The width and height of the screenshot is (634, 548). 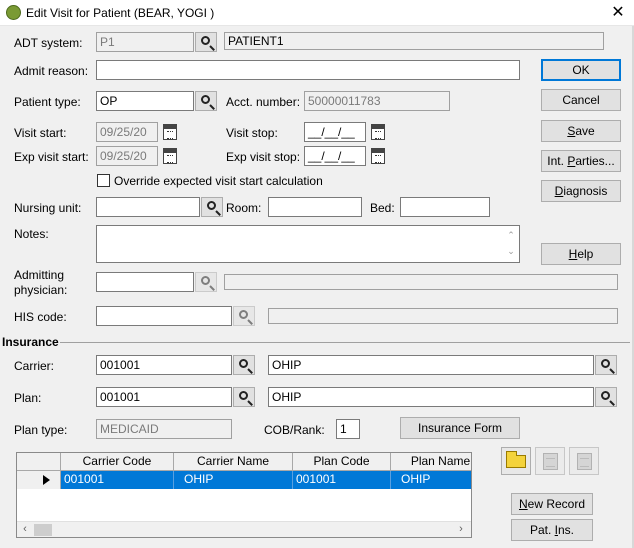 I want to click on cob-rank-input: 1, so click(x=348, y=429).